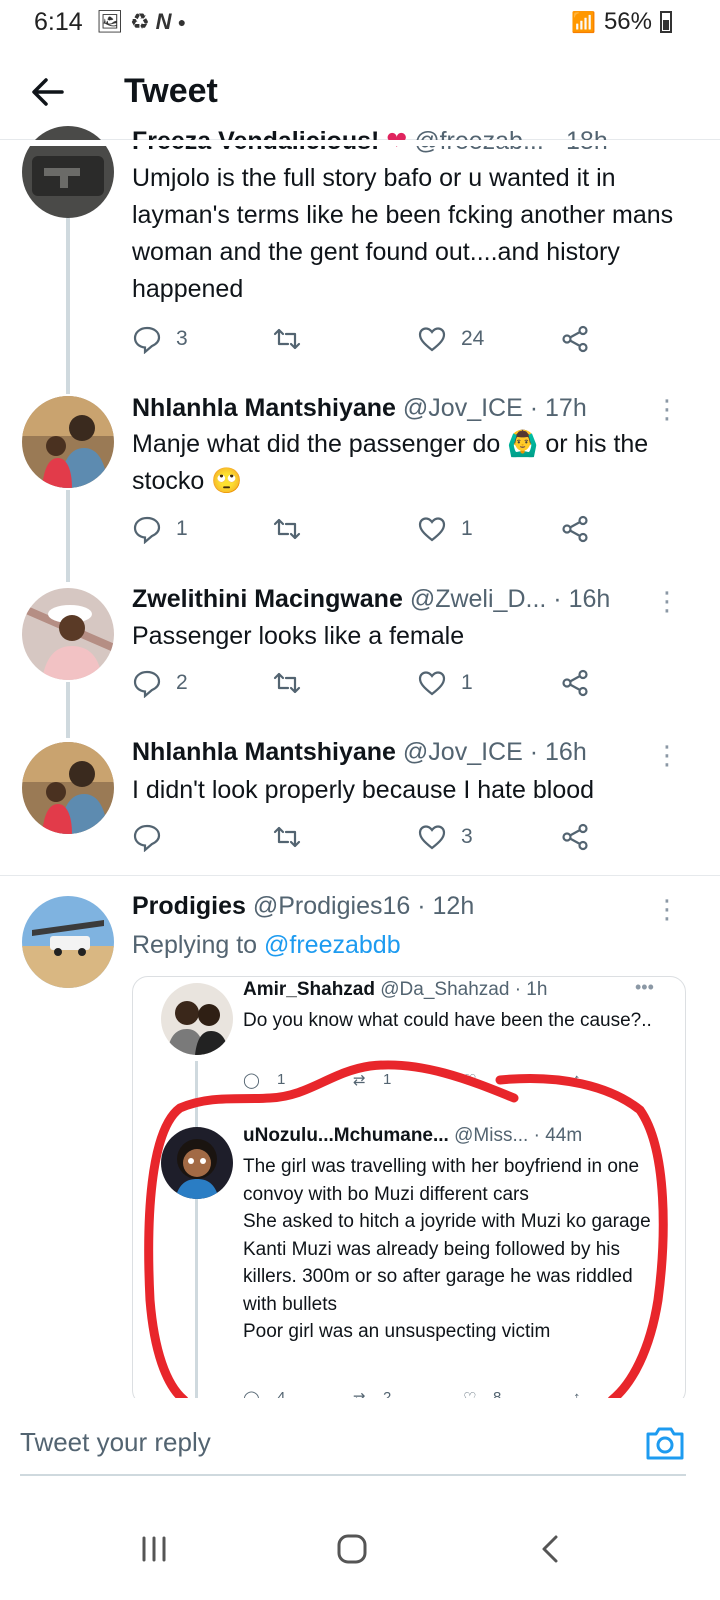 This screenshot has height=1600, width=720. I want to click on reply-count: 1, so click(281, 1079).